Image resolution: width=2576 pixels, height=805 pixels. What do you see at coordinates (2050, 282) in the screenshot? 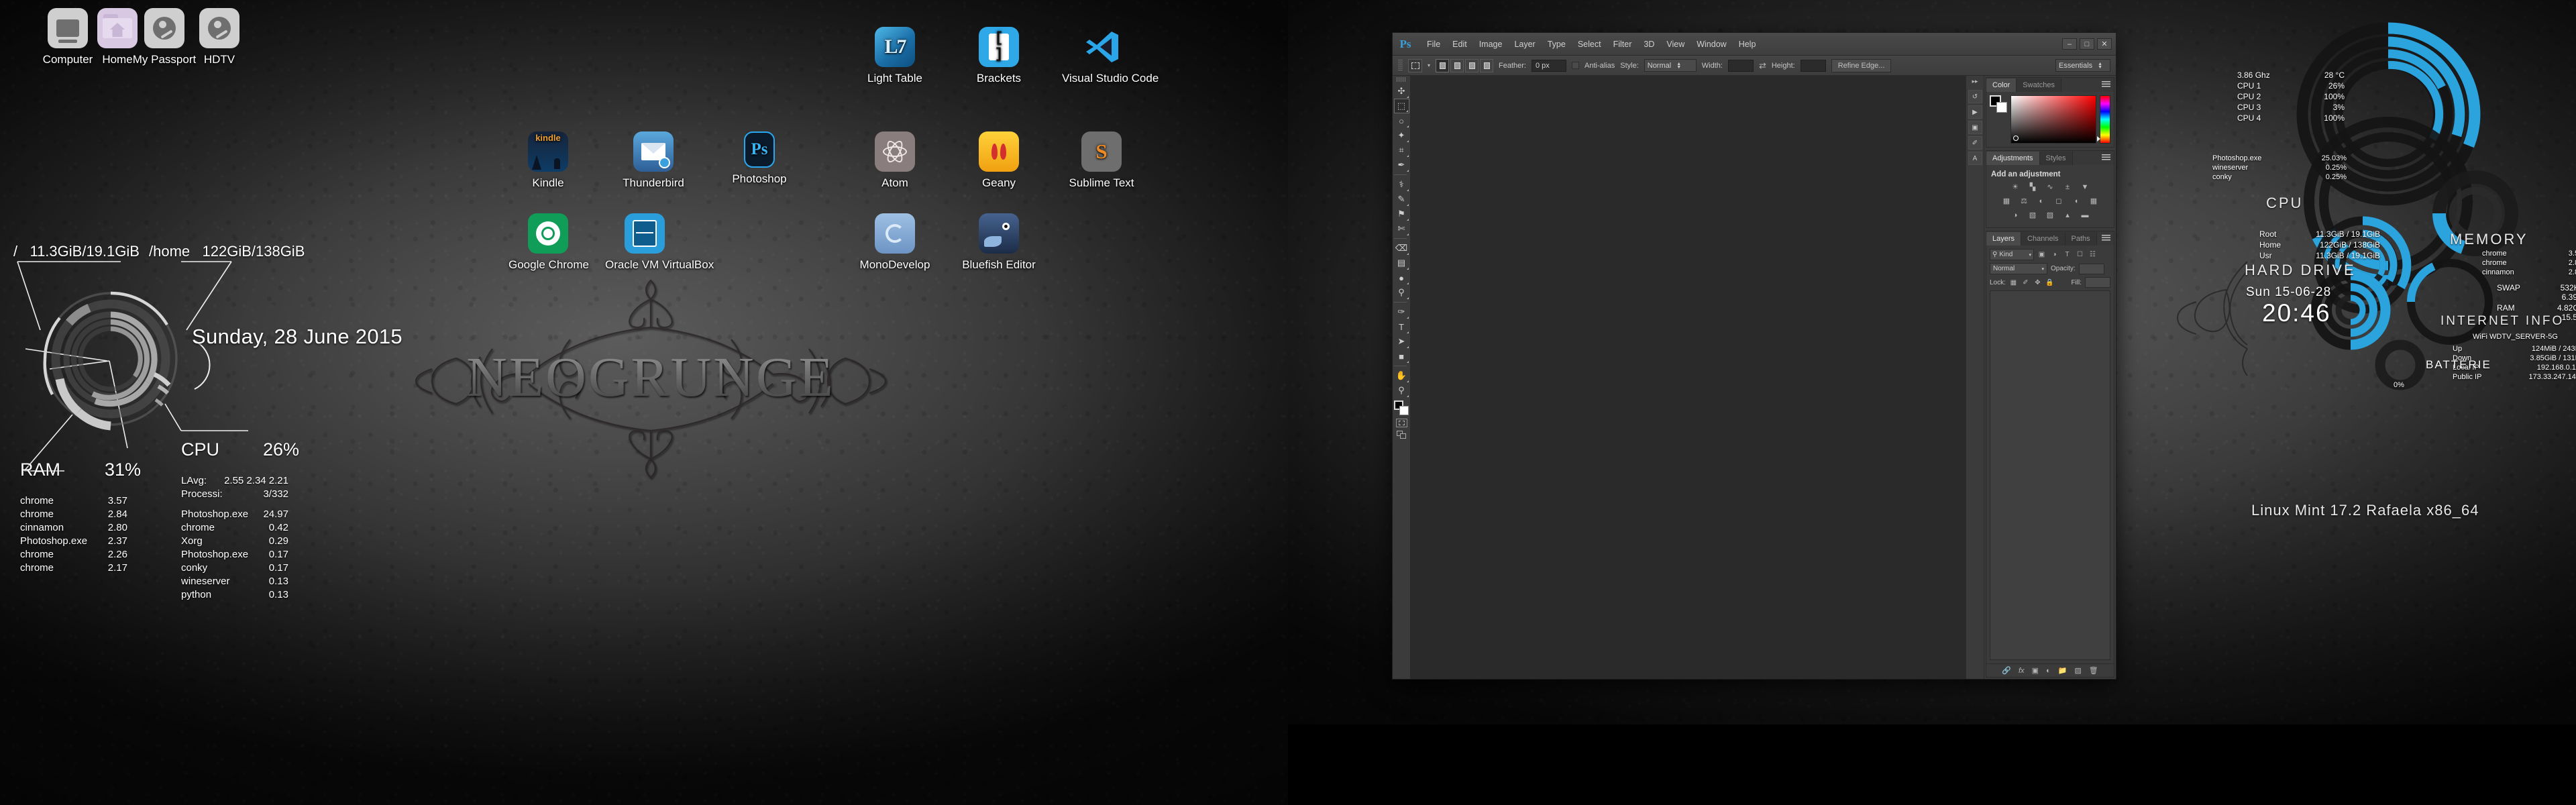
I see `layer-lock-row: Lock: ▦ ✐ ✥ 🔒 Fill:` at bounding box center [2050, 282].